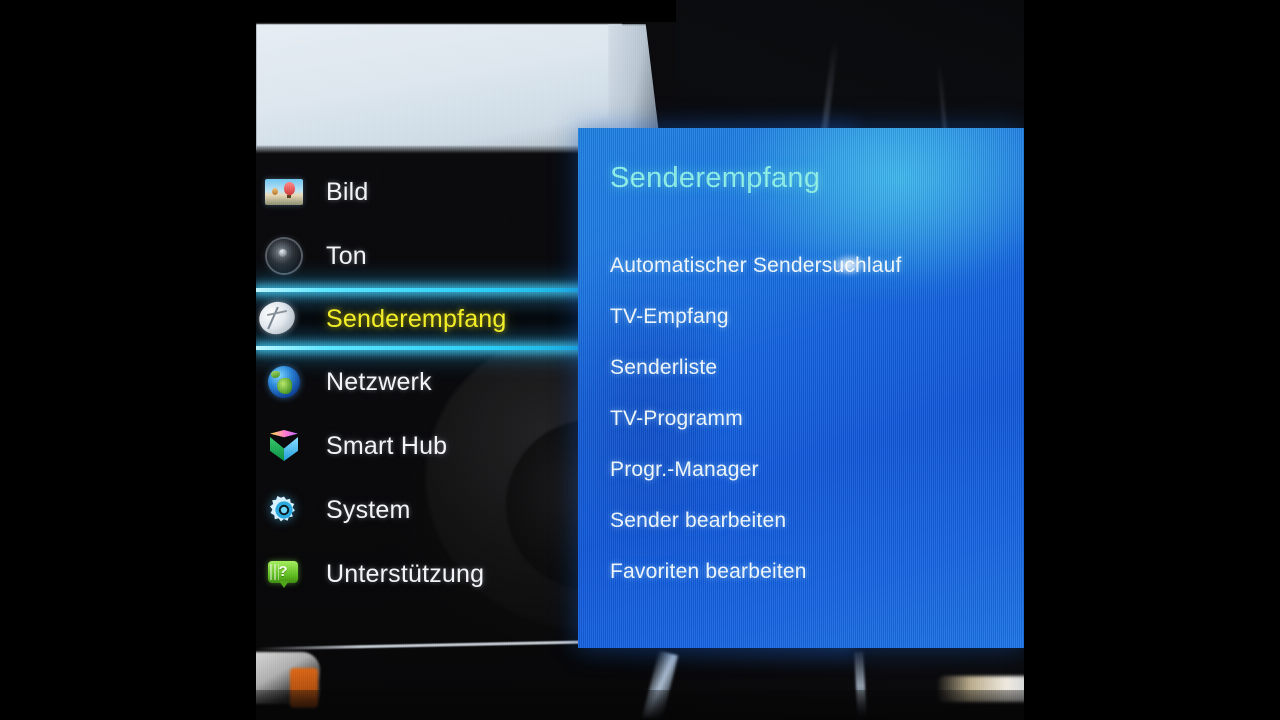  I want to click on sidebar-item-label: Smart Hub, so click(387, 445).